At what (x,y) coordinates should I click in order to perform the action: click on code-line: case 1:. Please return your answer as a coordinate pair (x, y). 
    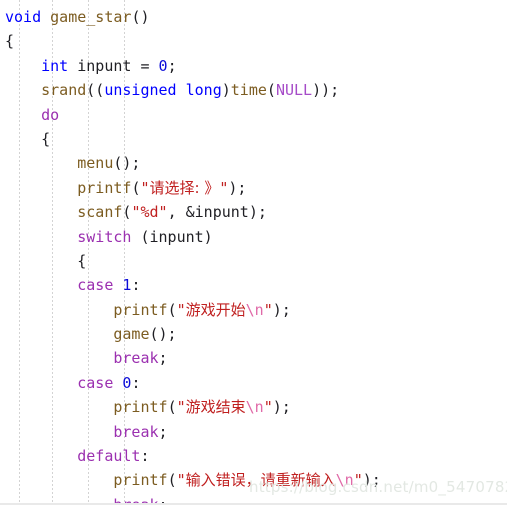
    Looking at the image, I should click on (256, 285).